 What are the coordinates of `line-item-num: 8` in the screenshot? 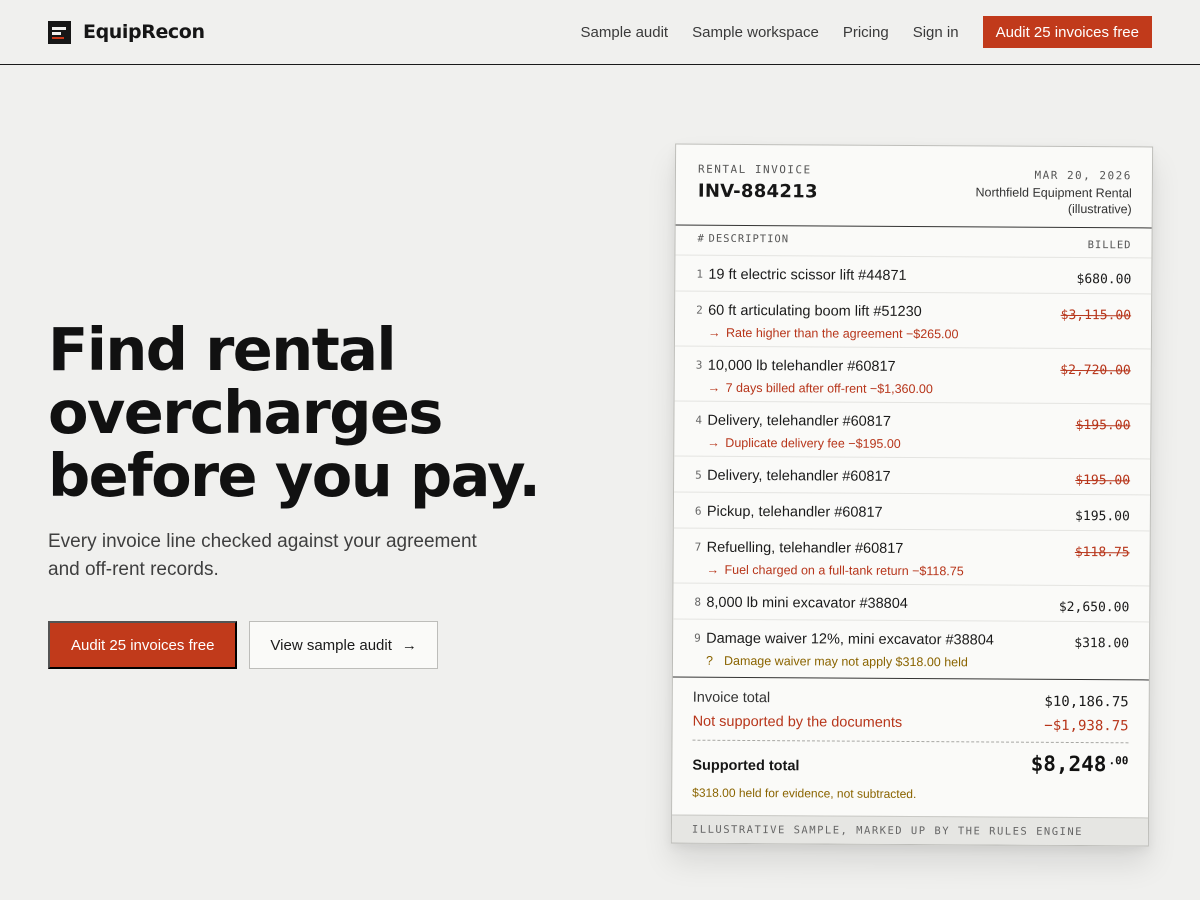 It's located at (698, 602).